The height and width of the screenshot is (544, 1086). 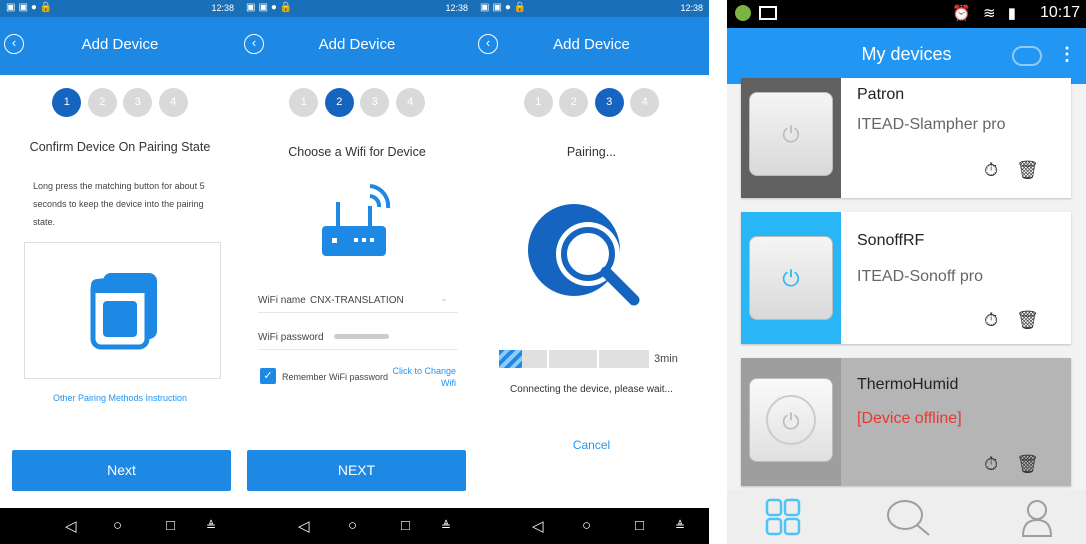 I want to click on wifi-password-label: WiFi password, so click(x=291, y=337).